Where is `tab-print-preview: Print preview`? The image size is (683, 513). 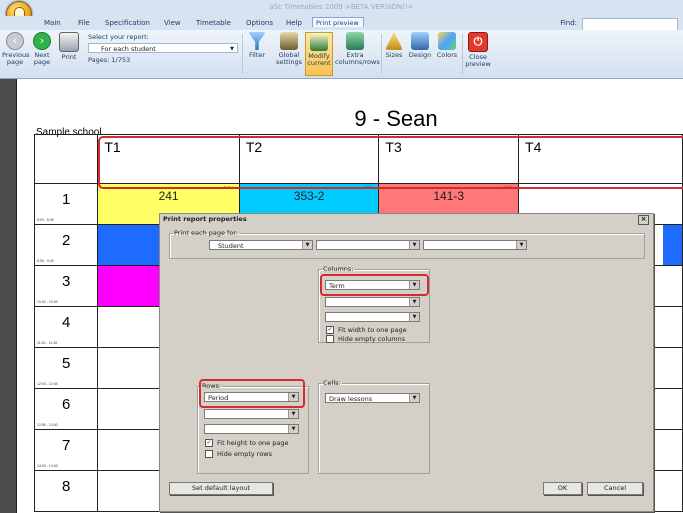
tab-print-preview: Print preview is located at coordinates (338, 22).